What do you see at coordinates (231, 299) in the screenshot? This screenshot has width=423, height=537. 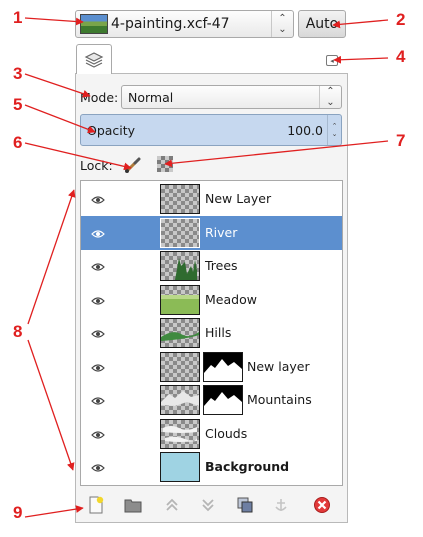 I see `layer-name: Meadow` at bounding box center [231, 299].